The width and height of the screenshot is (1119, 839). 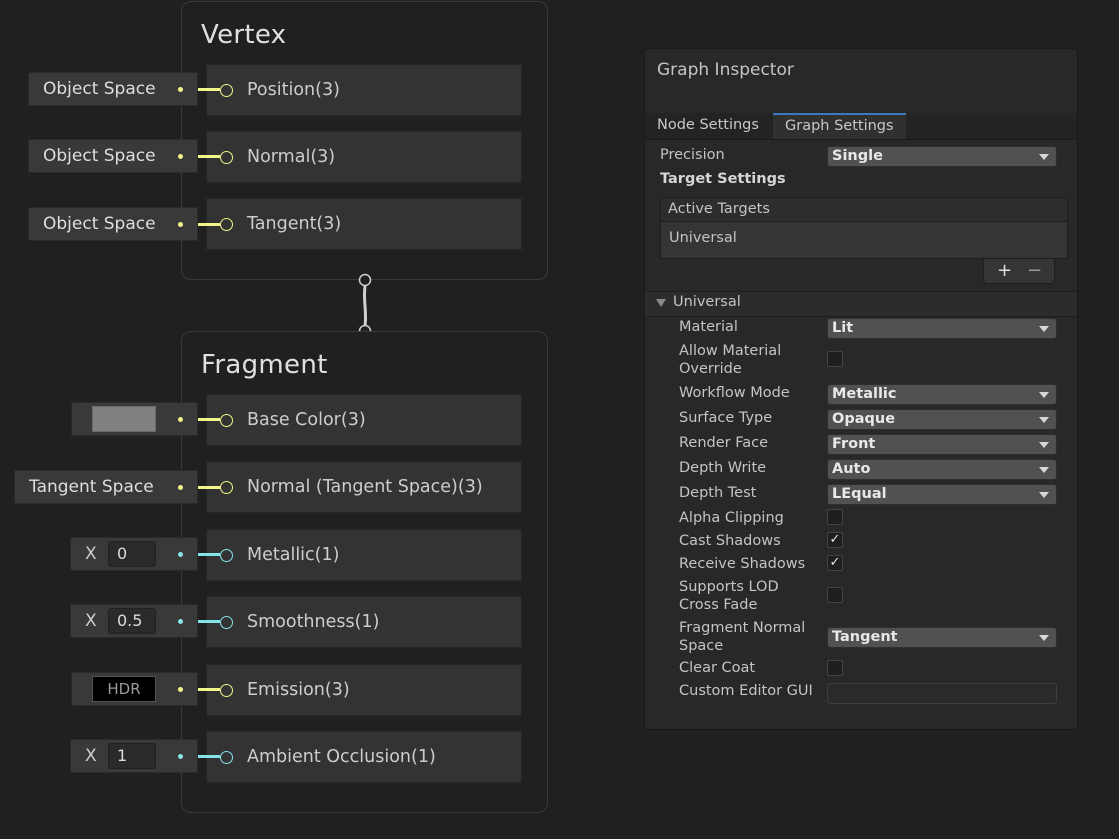 What do you see at coordinates (365, 305) in the screenshot?
I see `stack-flow-connector` at bounding box center [365, 305].